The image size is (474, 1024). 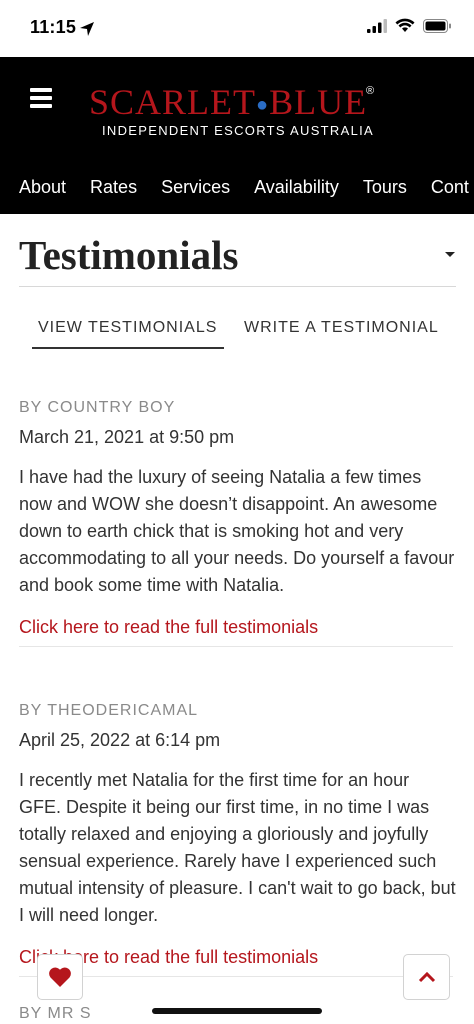 I want to click on nav-item-availability: Availability, so click(x=296, y=187).